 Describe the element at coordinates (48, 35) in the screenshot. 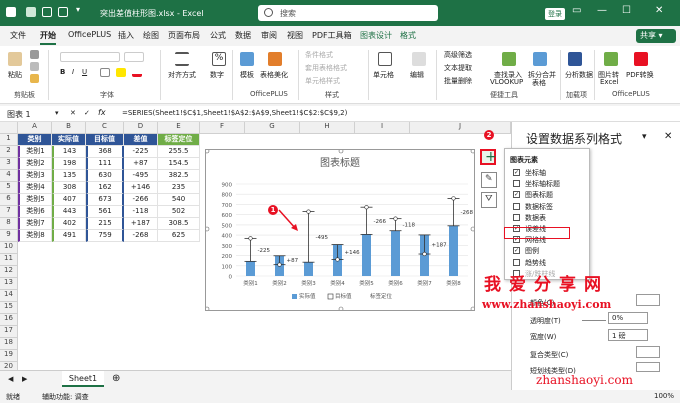

I see `tab-home: 开始` at that location.